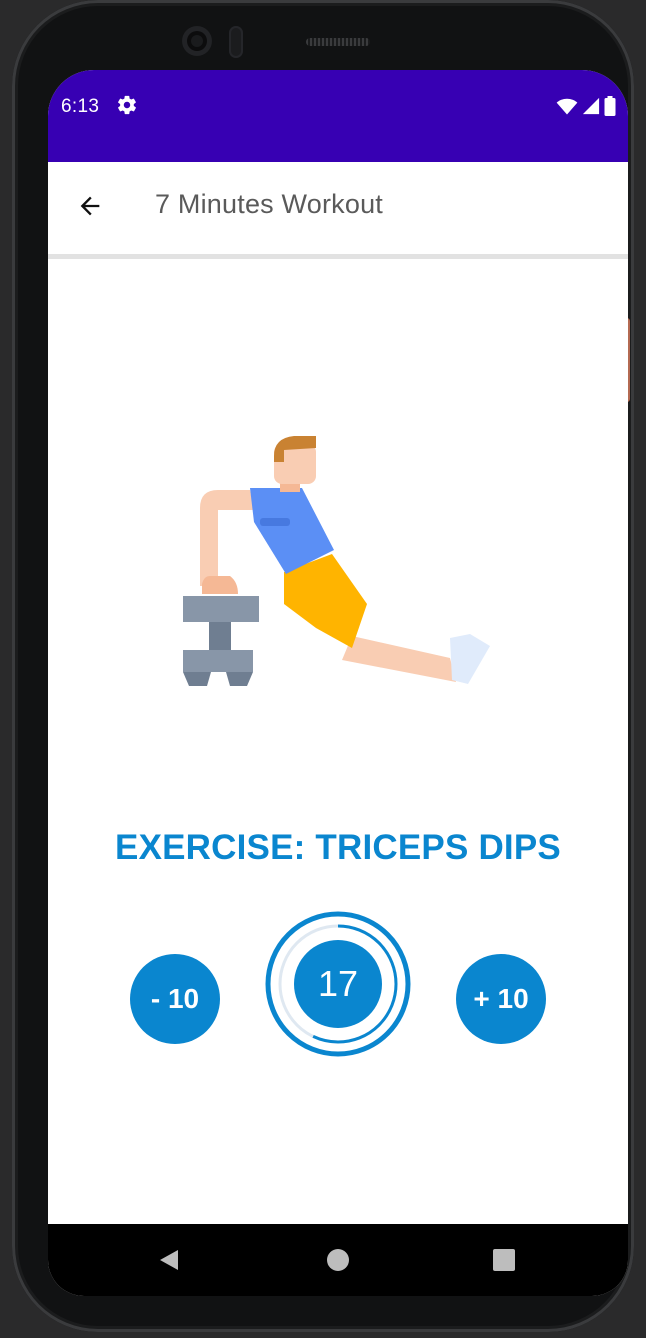  What do you see at coordinates (220, 636) in the screenshot?
I see `stand-neck` at bounding box center [220, 636].